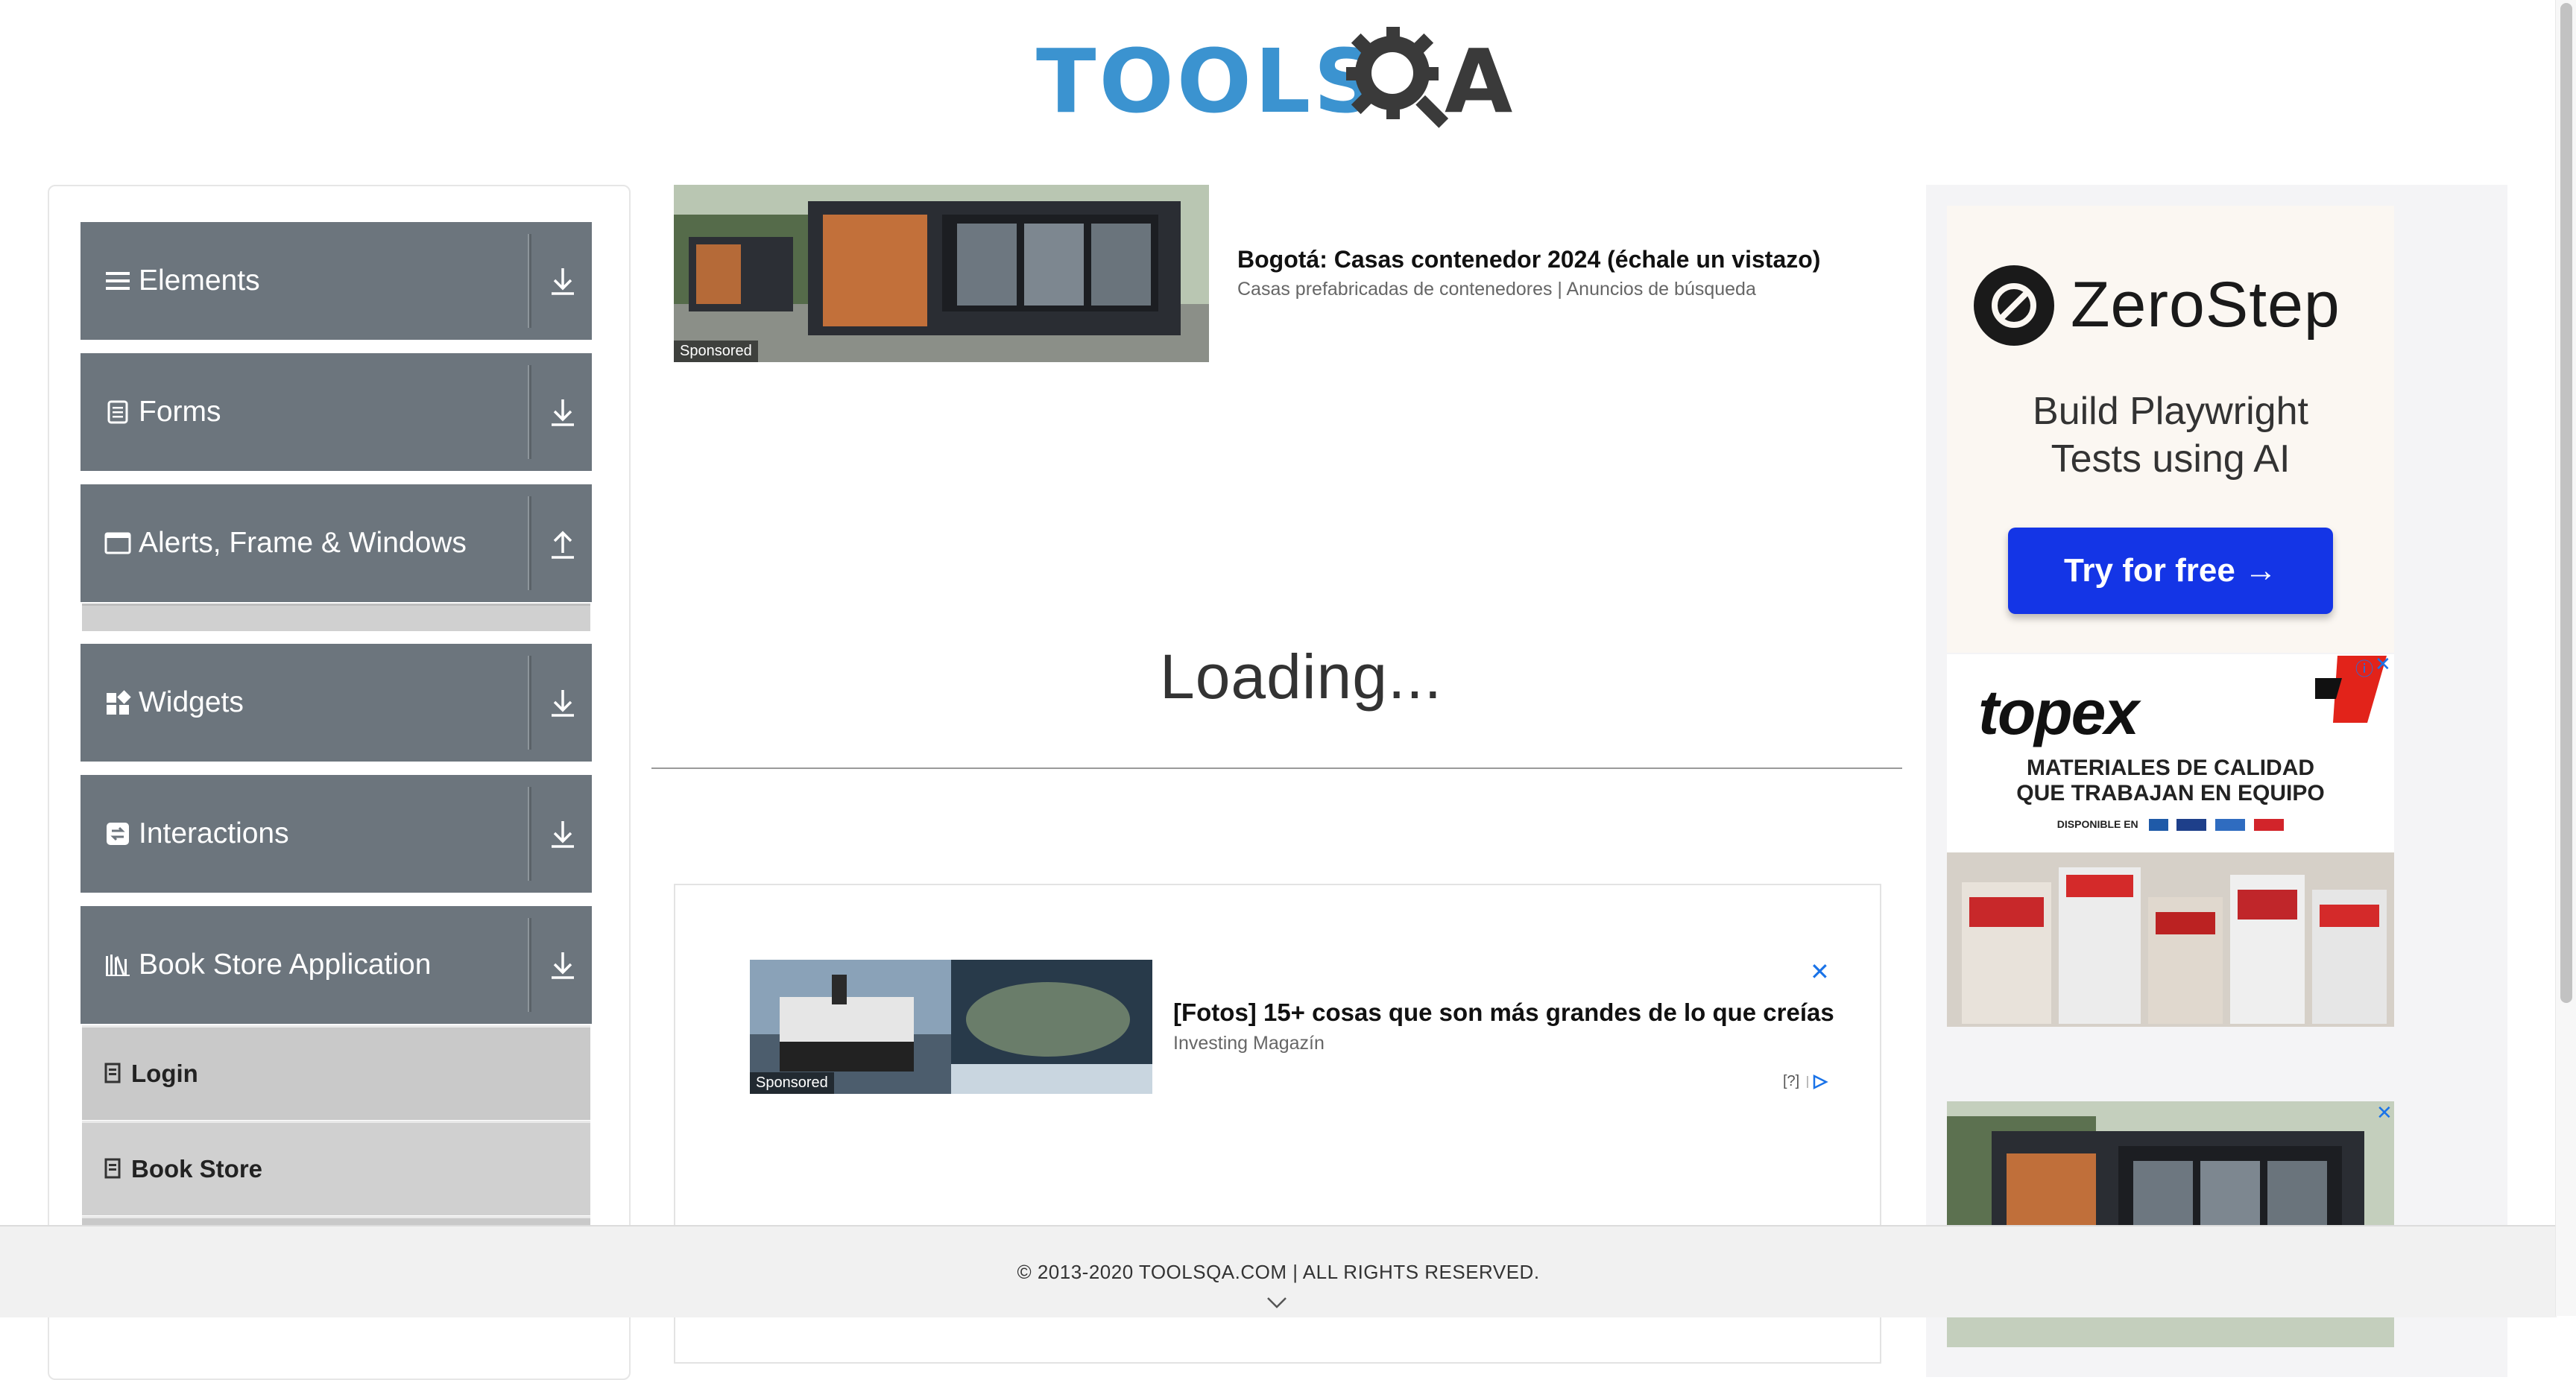 This screenshot has width=2576, height=1380. What do you see at coordinates (303, 543) in the screenshot?
I see `sidebar-group-label: Alerts, Frame & Windows` at bounding box center [303, 543].